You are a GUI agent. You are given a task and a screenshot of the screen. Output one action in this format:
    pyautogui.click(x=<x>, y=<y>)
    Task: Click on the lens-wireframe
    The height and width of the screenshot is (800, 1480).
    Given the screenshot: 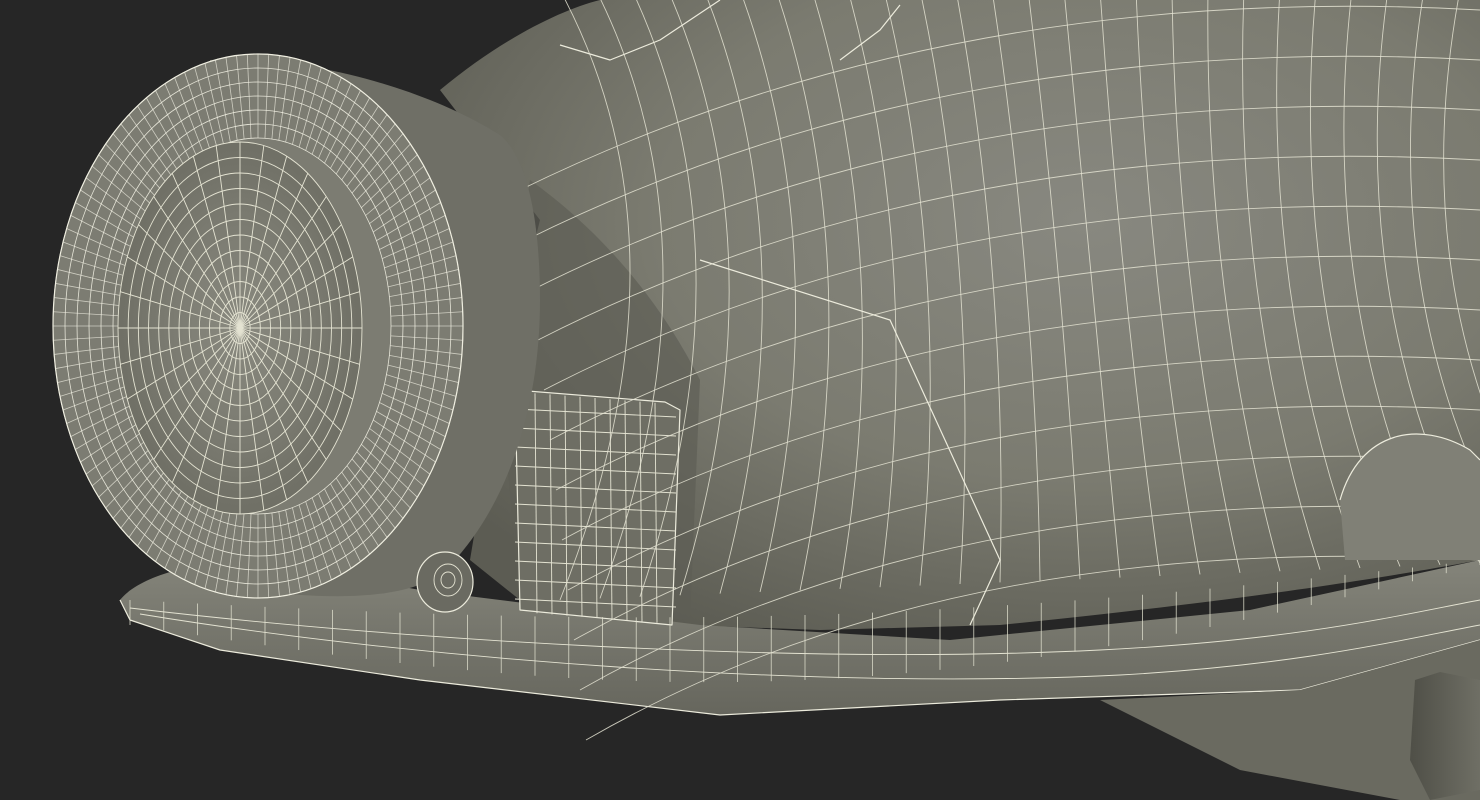 What is the action you would take?
    pyautogui.click(x=240, y=328)
    